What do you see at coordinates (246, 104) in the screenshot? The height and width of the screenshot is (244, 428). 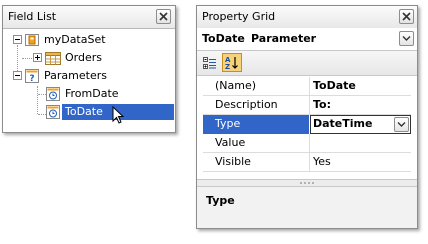 I see `property-name: Description` at bounding box center [246, 104].